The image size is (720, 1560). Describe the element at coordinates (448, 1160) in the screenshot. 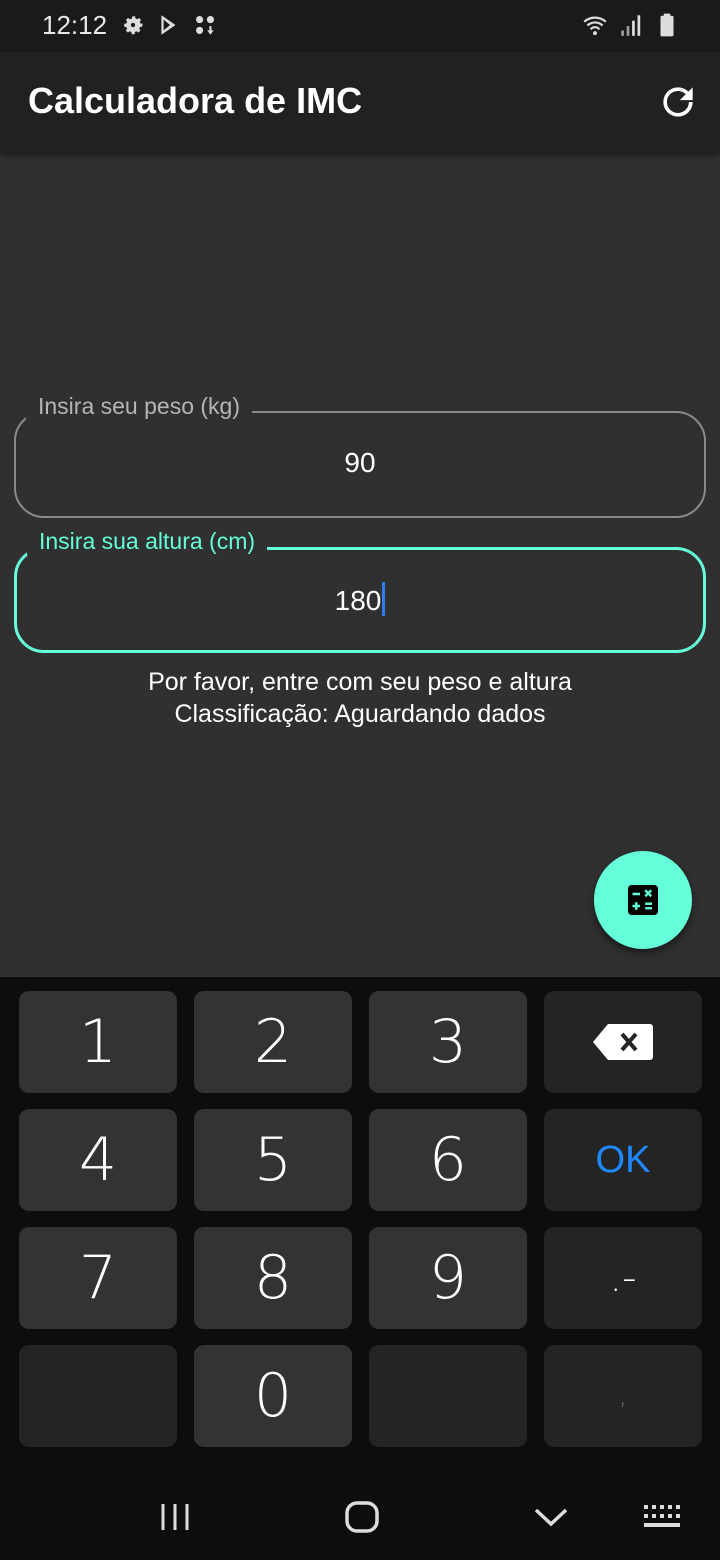

I see `key-6: 6` at that location.